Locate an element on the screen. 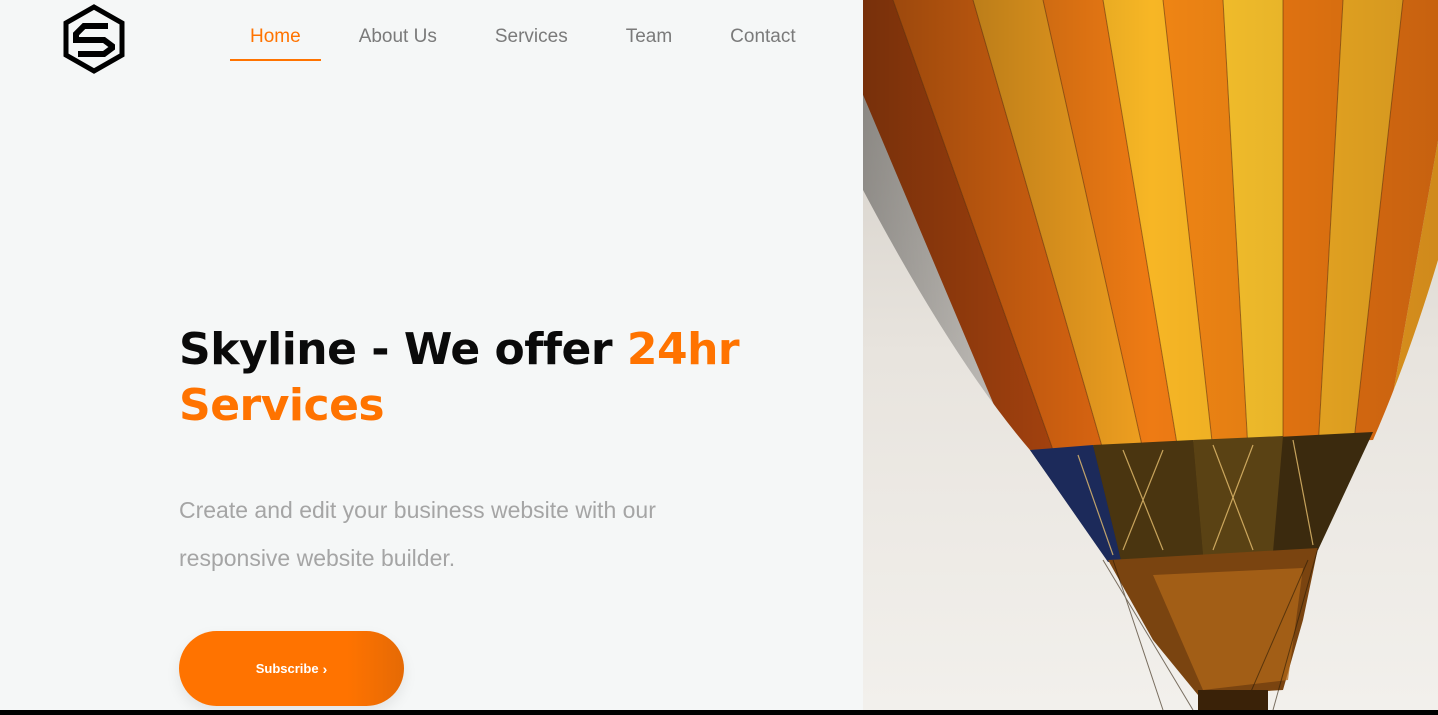 The image size is (1438, 715). nav-services: Services is located at coordinates (531, 38).